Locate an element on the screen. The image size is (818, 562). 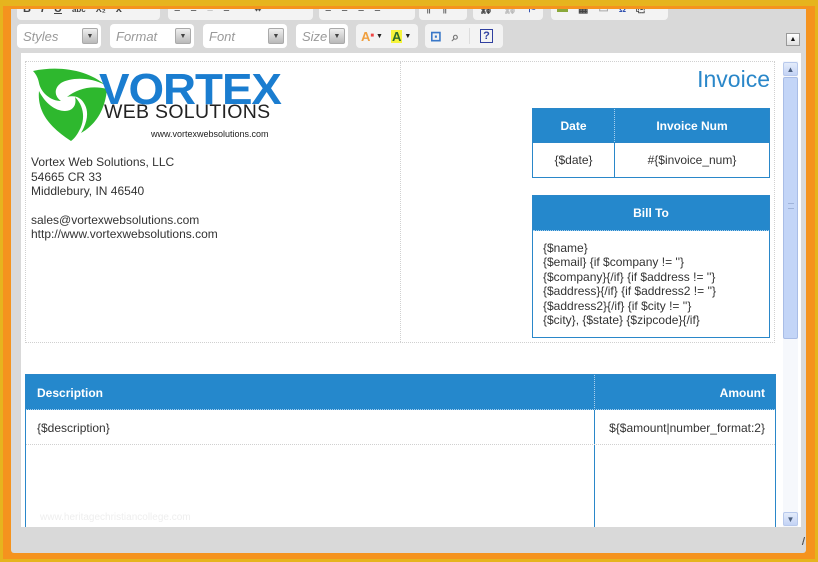
background-color-icon: A is located at coordinates (396, 36).